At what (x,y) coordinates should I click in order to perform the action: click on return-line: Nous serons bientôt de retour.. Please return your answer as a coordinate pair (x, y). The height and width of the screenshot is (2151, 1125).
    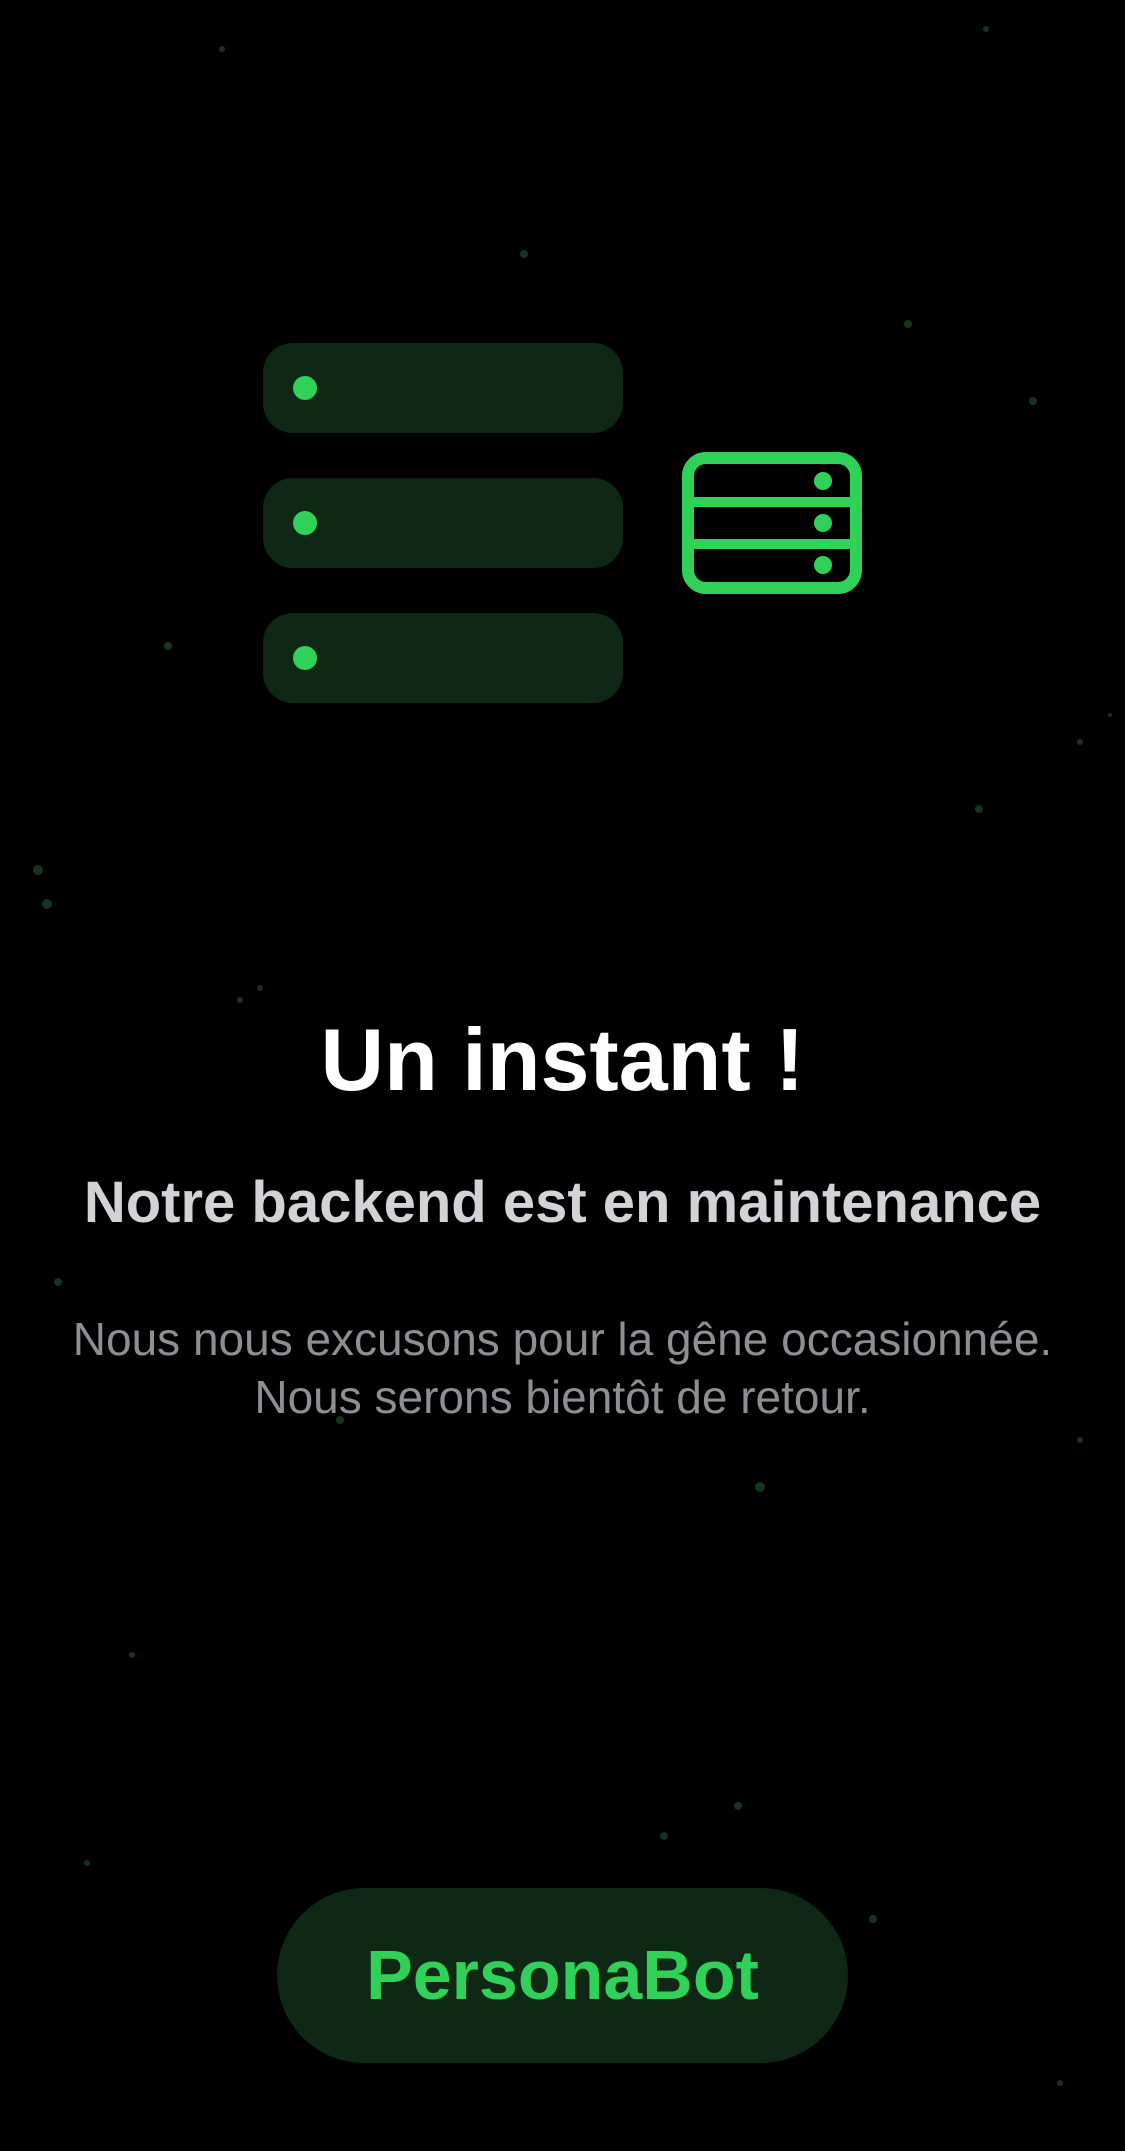
    Looking at the image, I should click on (562, 1397).